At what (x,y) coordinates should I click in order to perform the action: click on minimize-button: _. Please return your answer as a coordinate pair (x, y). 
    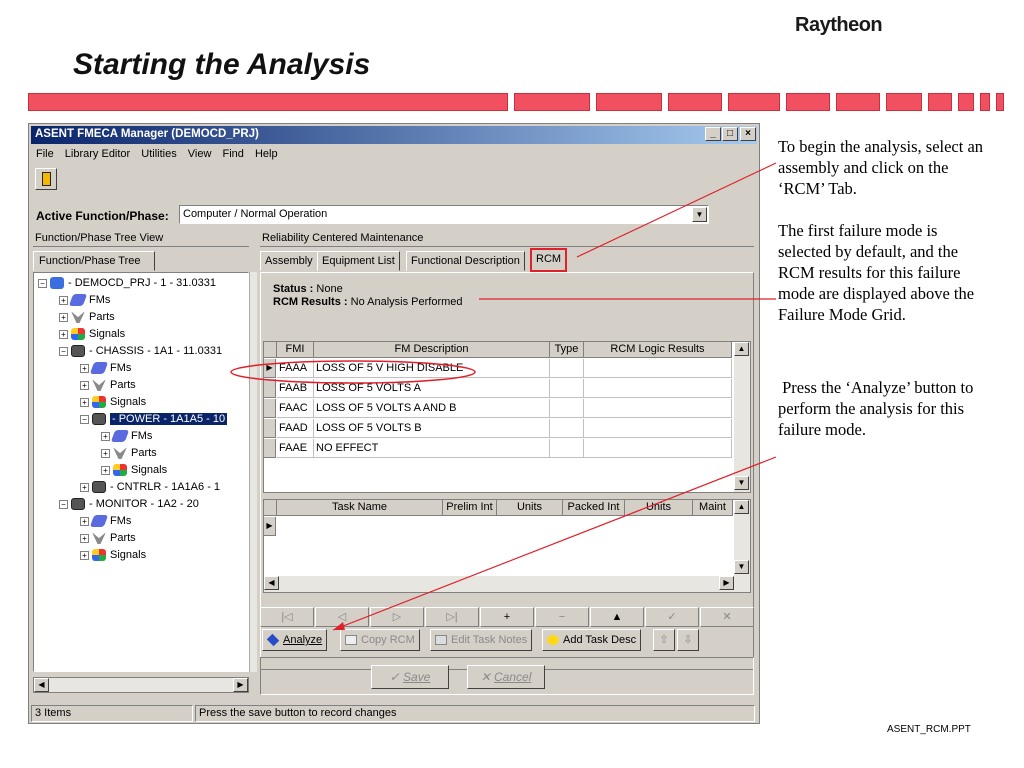
    Looking at the image, I should click on (713, 134).